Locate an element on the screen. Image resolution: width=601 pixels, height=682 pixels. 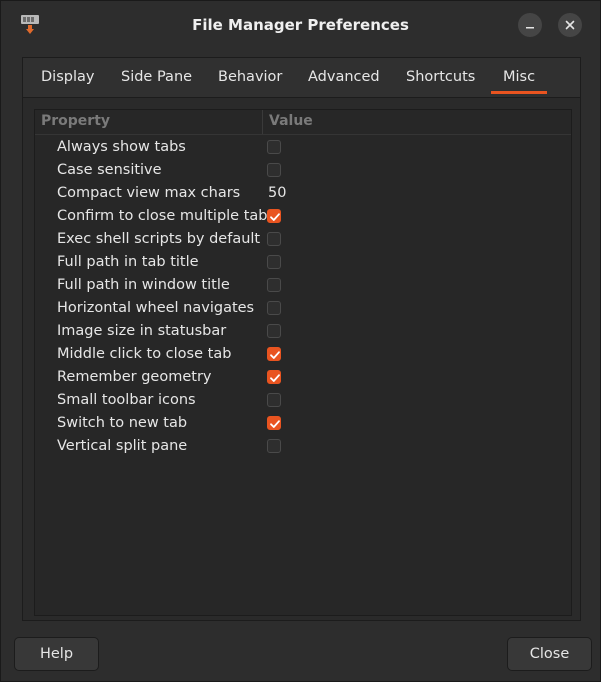
table-row: Remember geometry is located at coordinates (303, 377).